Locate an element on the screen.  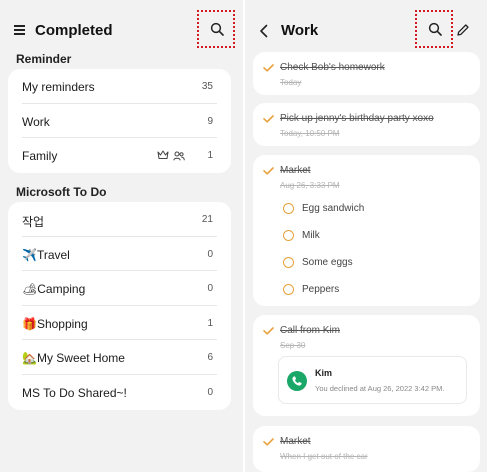
subtask-label: Milk is located at coordinates (311, 235).